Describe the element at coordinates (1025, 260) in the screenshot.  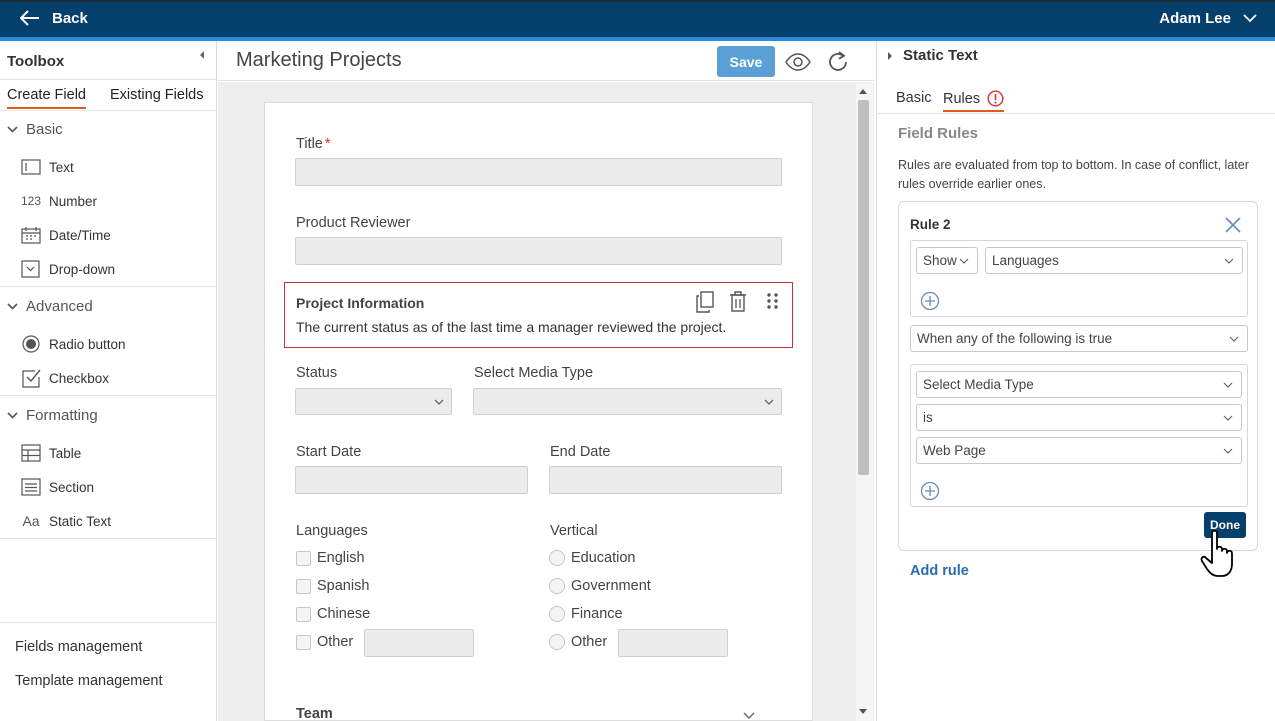
I see `target-value: Languages` at that location.